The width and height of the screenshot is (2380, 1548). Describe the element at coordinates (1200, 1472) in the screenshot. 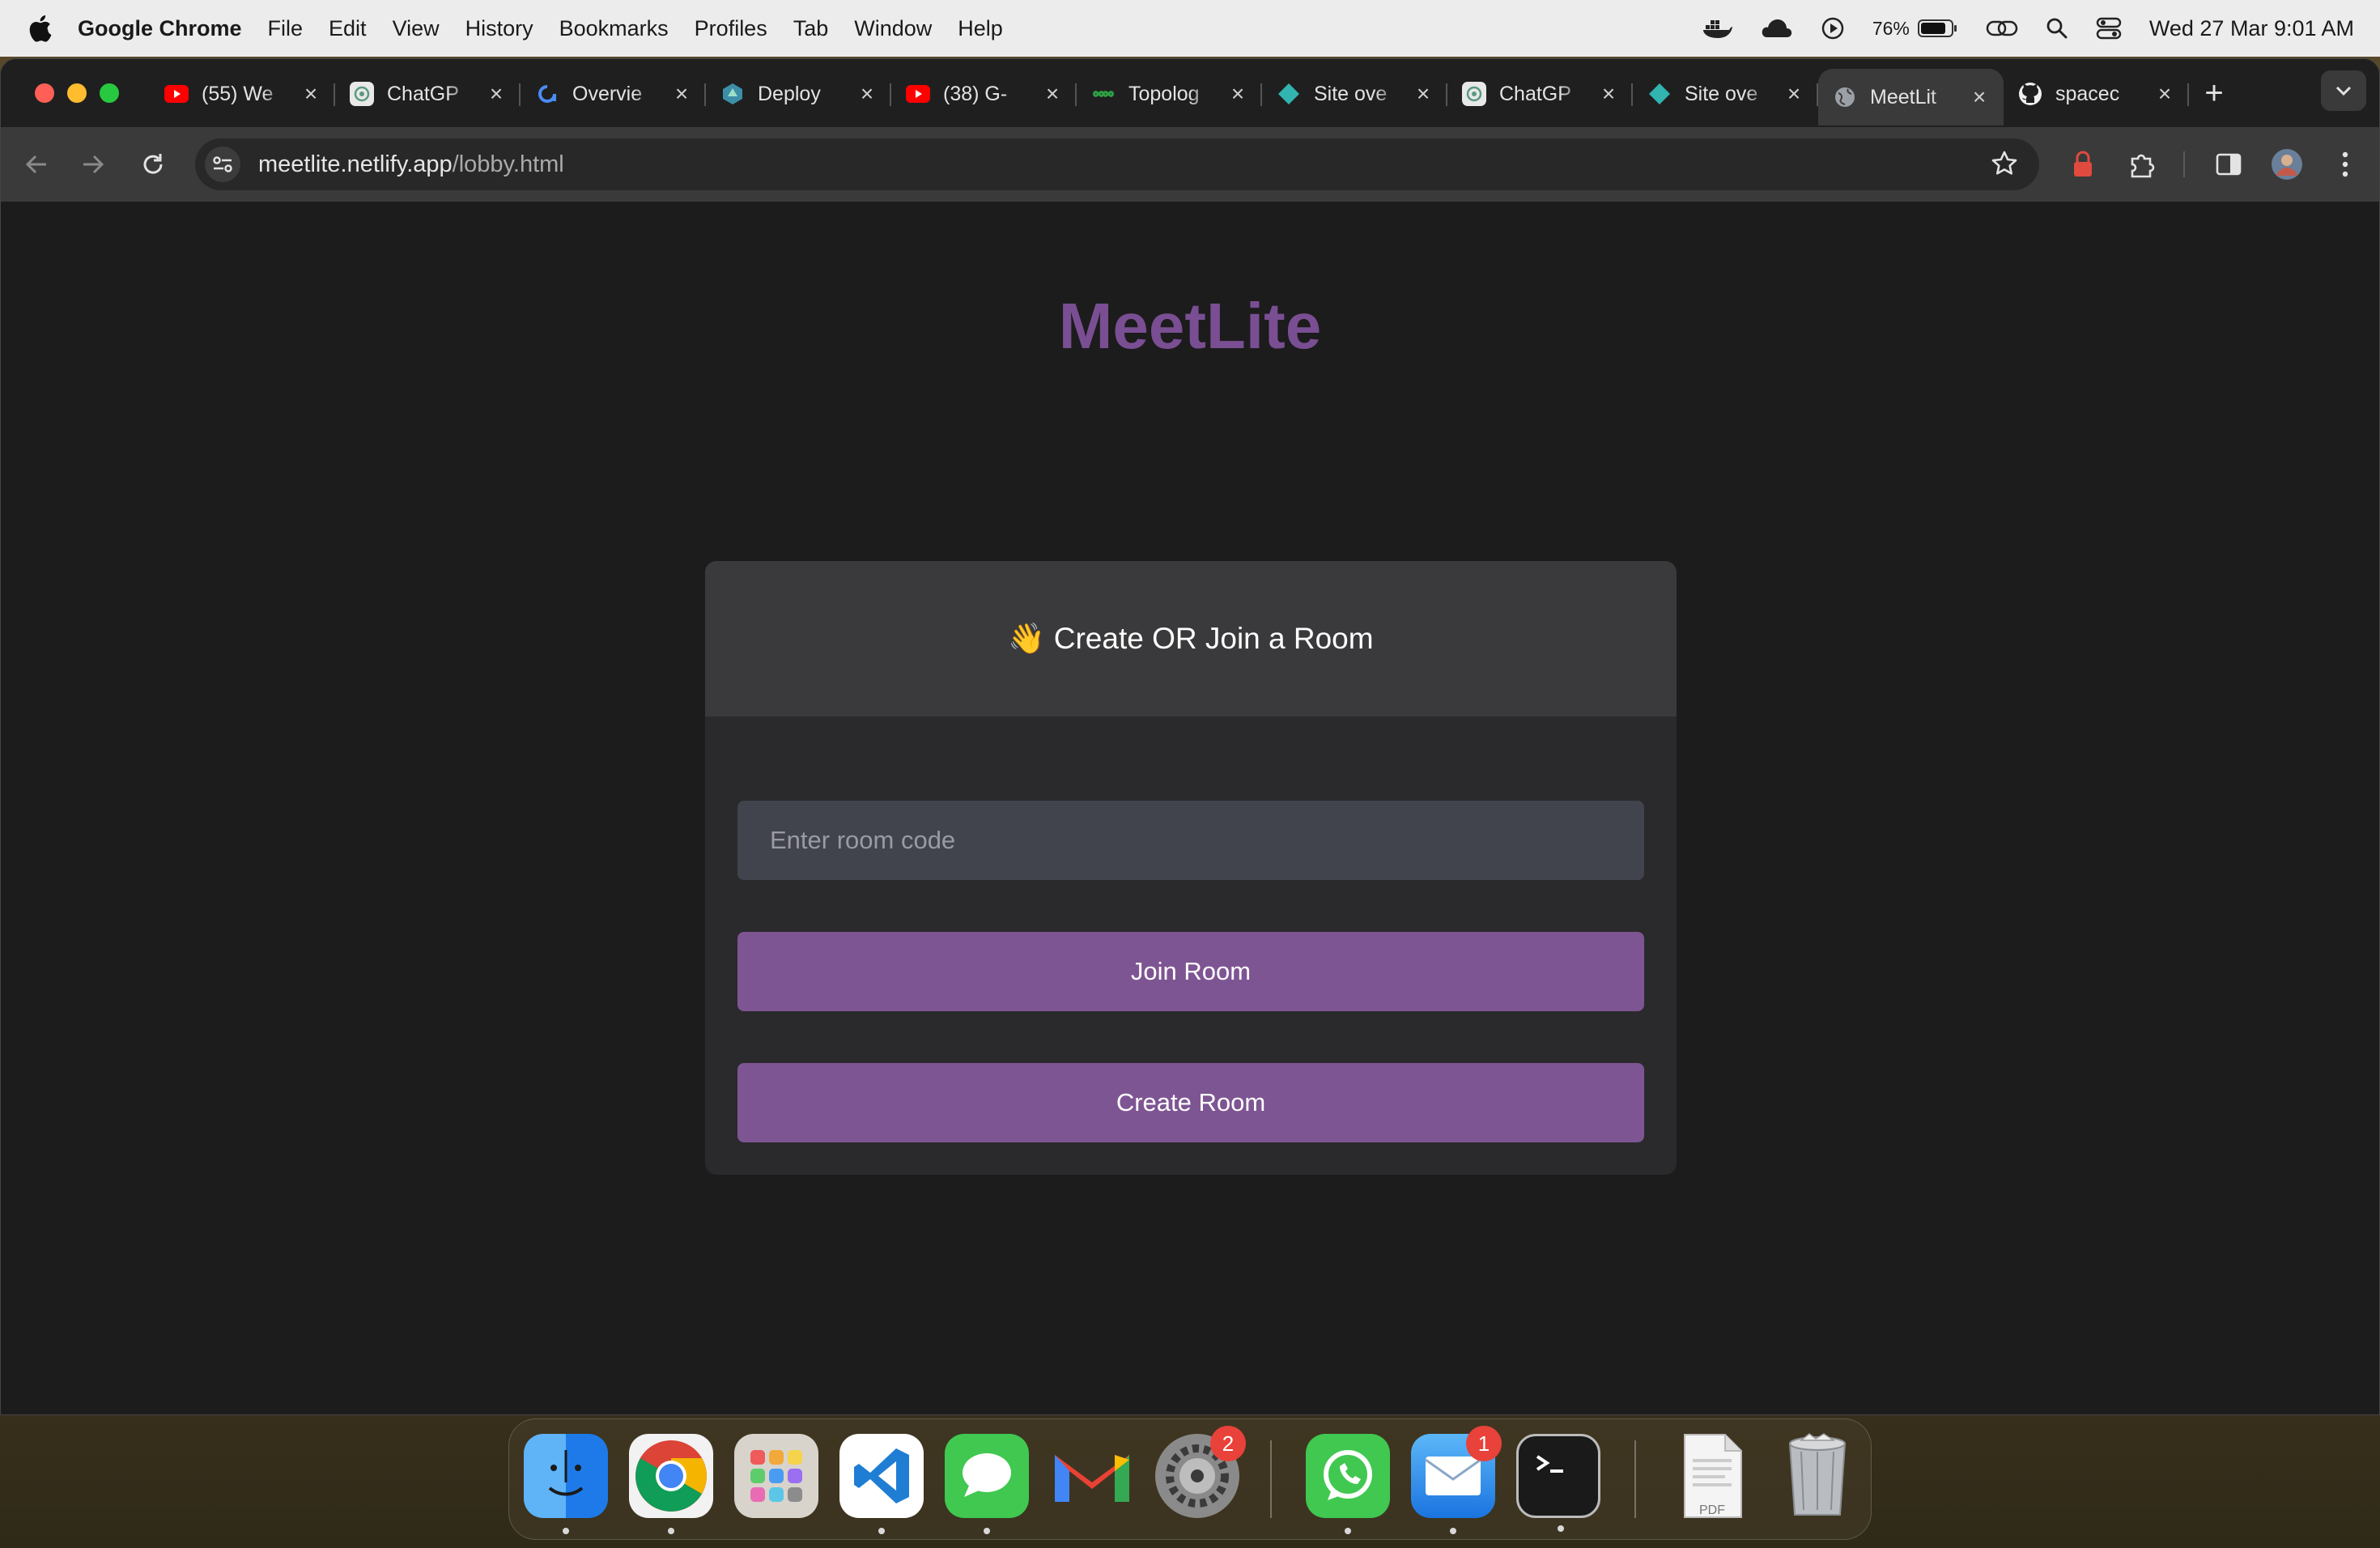

I see `system-settings-icon: 2` at that location.